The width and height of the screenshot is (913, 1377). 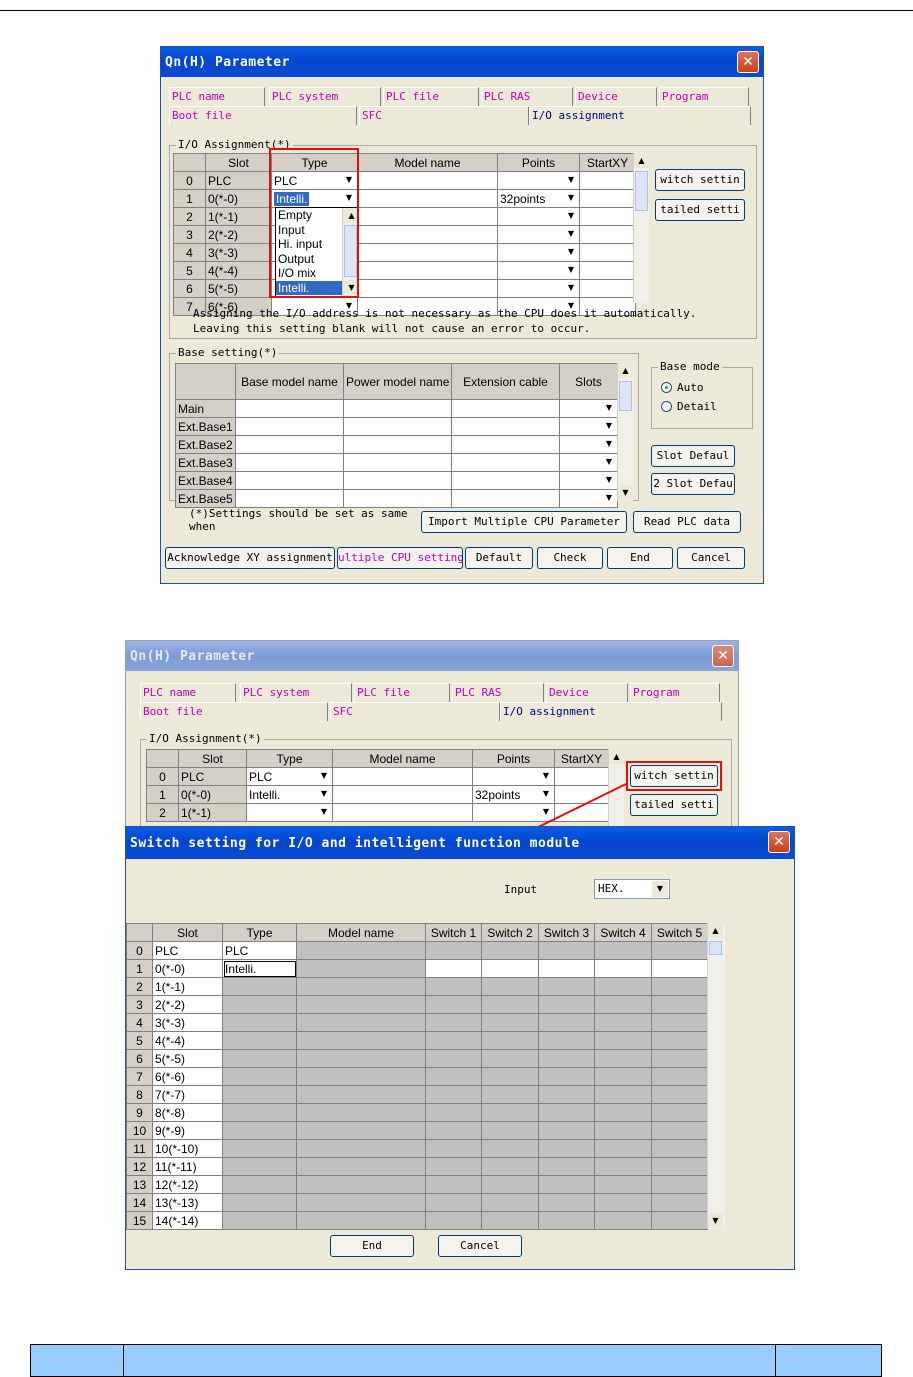 I want to click on radio-checked-icon, so click(x=666, y=387).